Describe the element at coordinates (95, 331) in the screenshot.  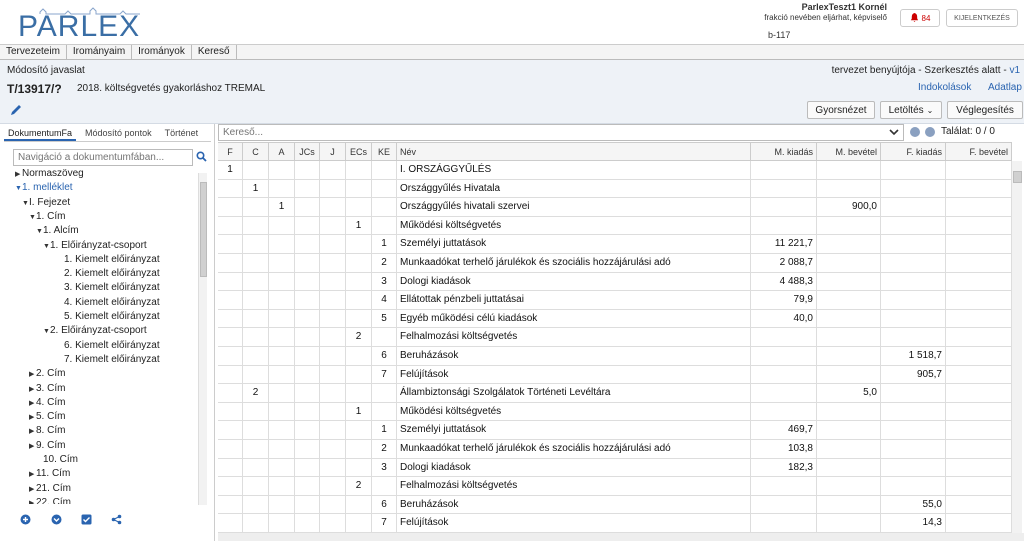
I see `tree-node: ▼2. Előirányzat-csoport` at that location.